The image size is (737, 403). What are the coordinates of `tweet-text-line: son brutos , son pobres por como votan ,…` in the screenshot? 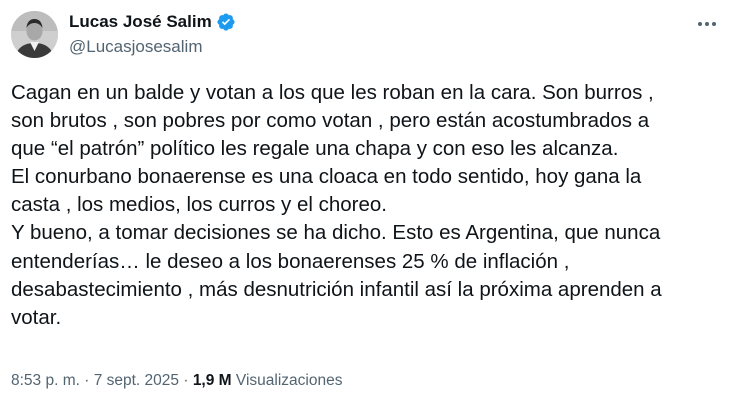 It's located at (330, 121).